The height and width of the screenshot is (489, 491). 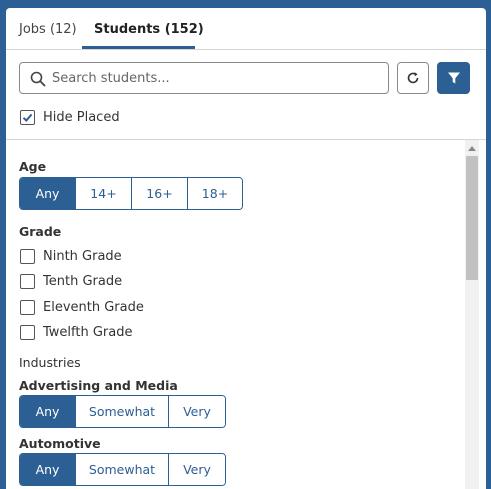 What do you see at coordinates (159, 193) in the screenshot?
I see `age-option-16: 16+` at bounding box center [159, 193].